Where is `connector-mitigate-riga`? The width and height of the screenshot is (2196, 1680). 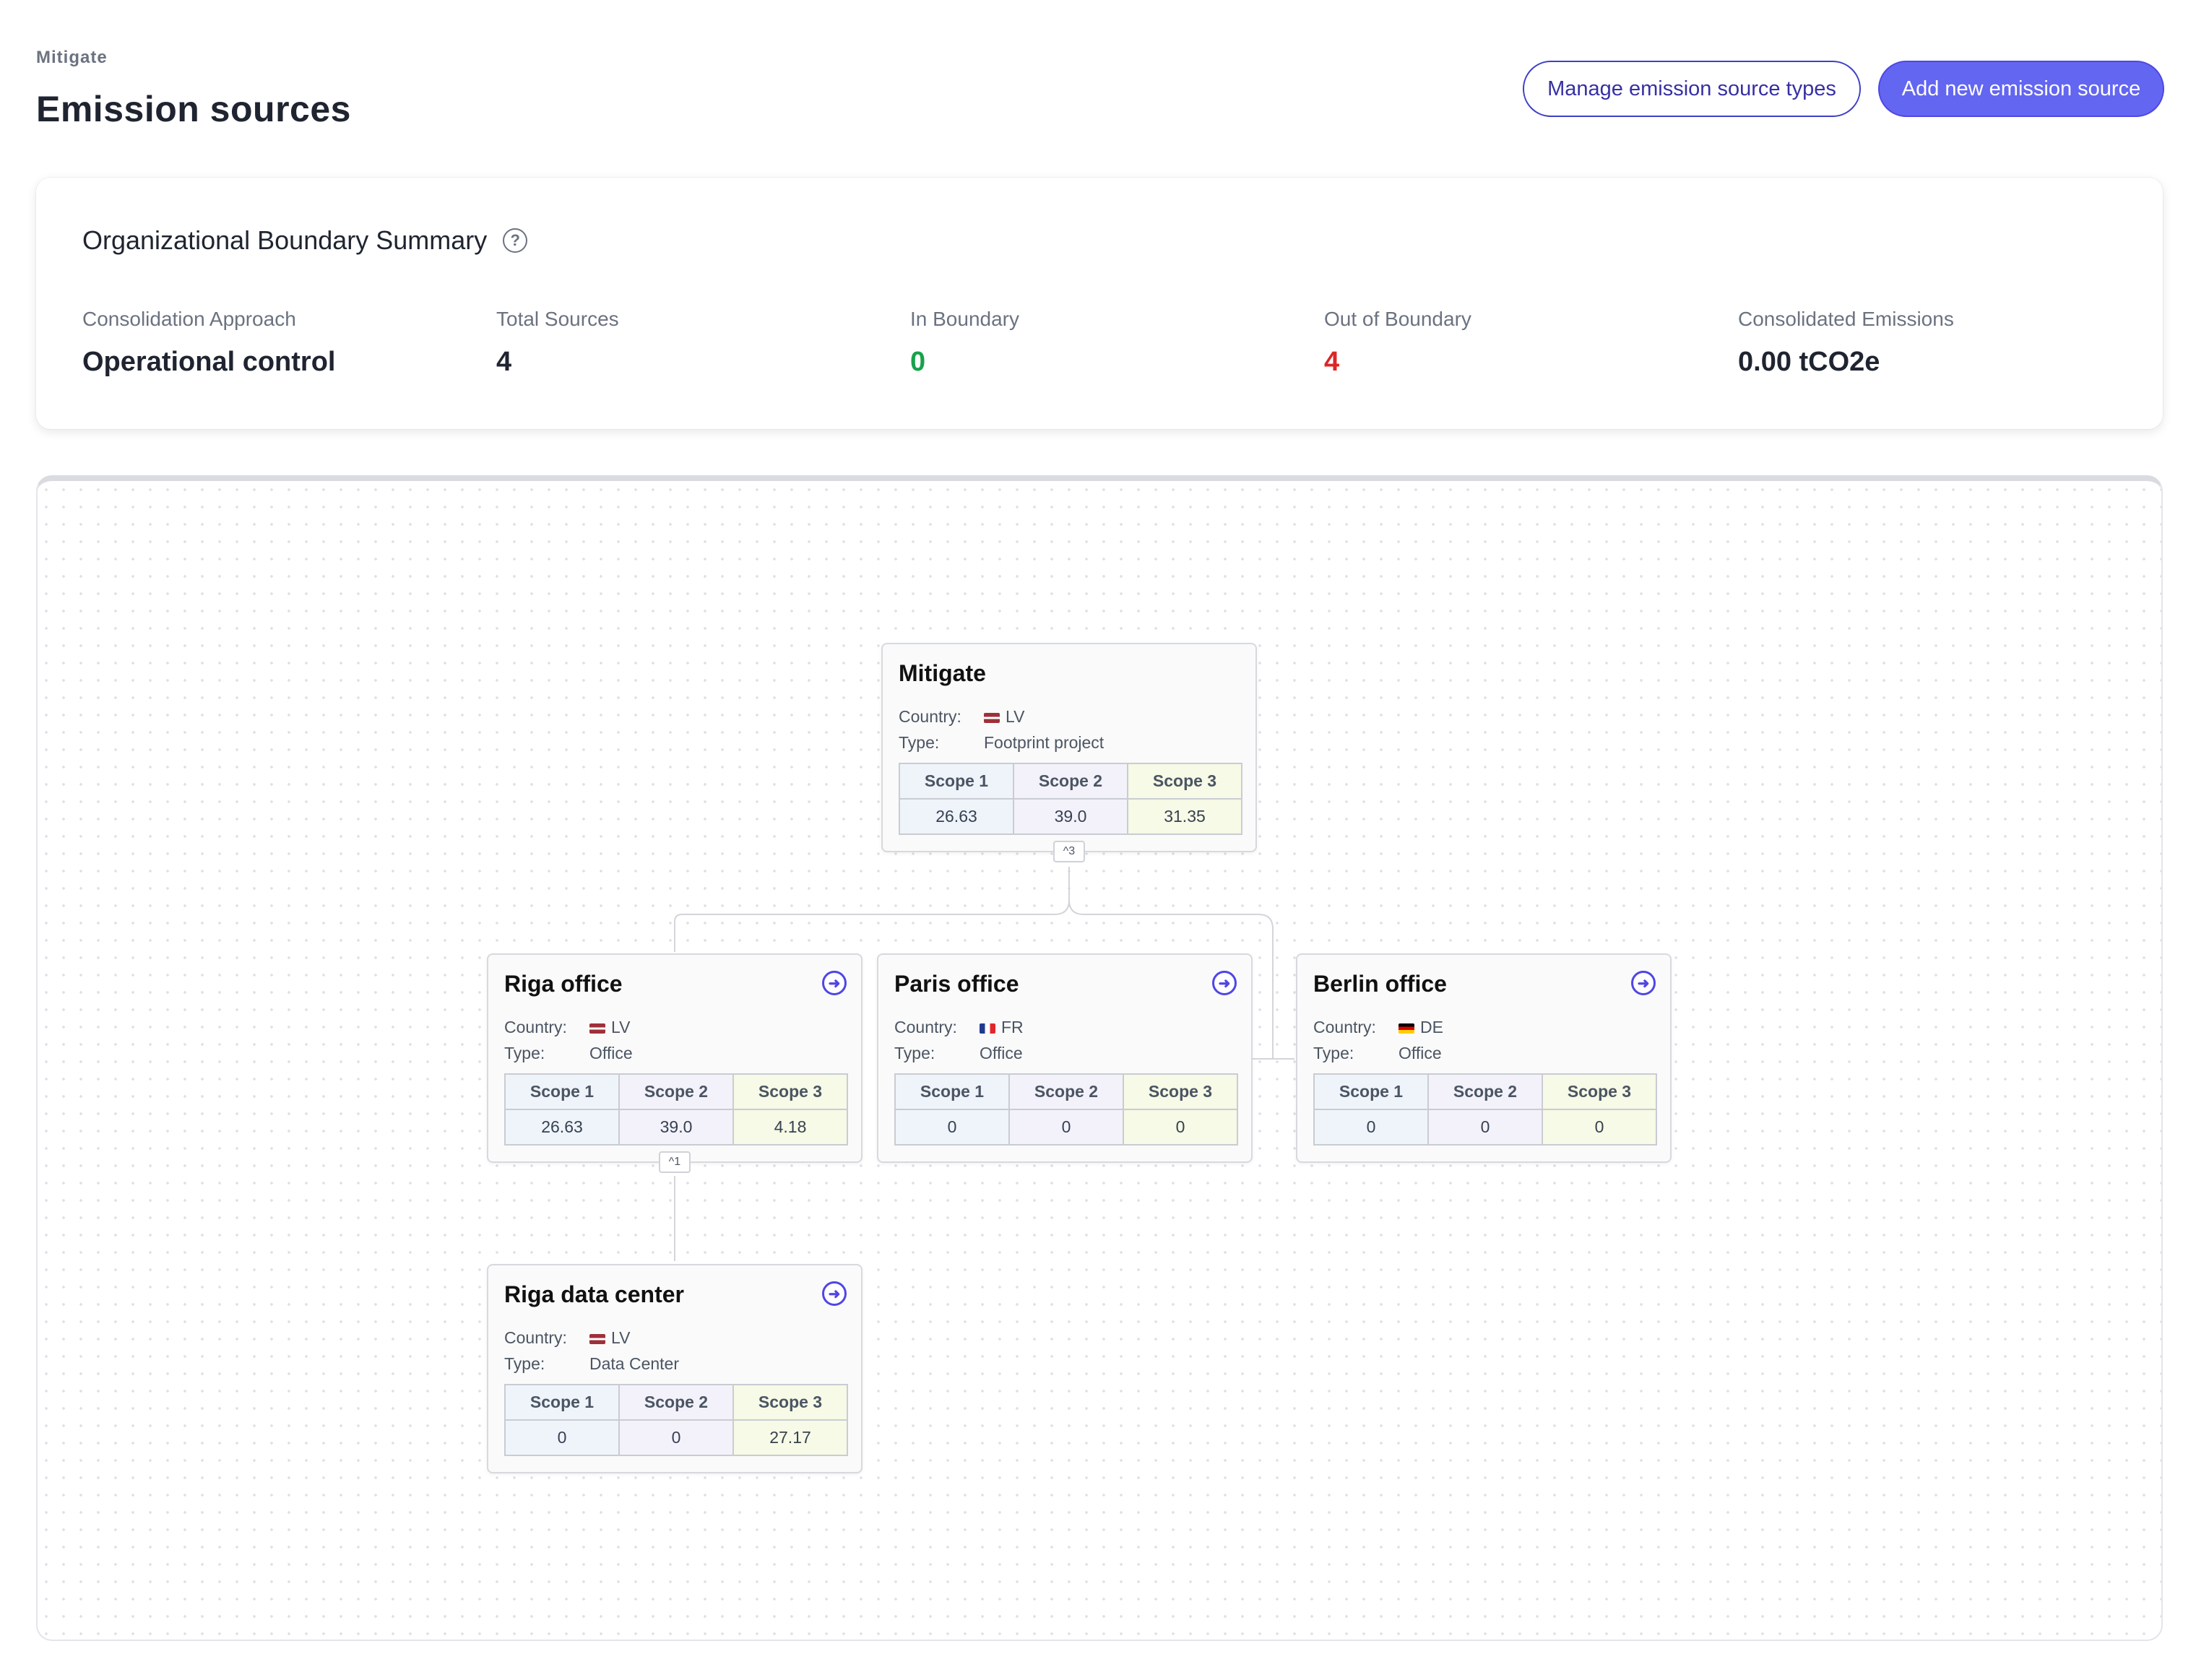
connector-mitigate-riga is located at coordinates (872, 909).